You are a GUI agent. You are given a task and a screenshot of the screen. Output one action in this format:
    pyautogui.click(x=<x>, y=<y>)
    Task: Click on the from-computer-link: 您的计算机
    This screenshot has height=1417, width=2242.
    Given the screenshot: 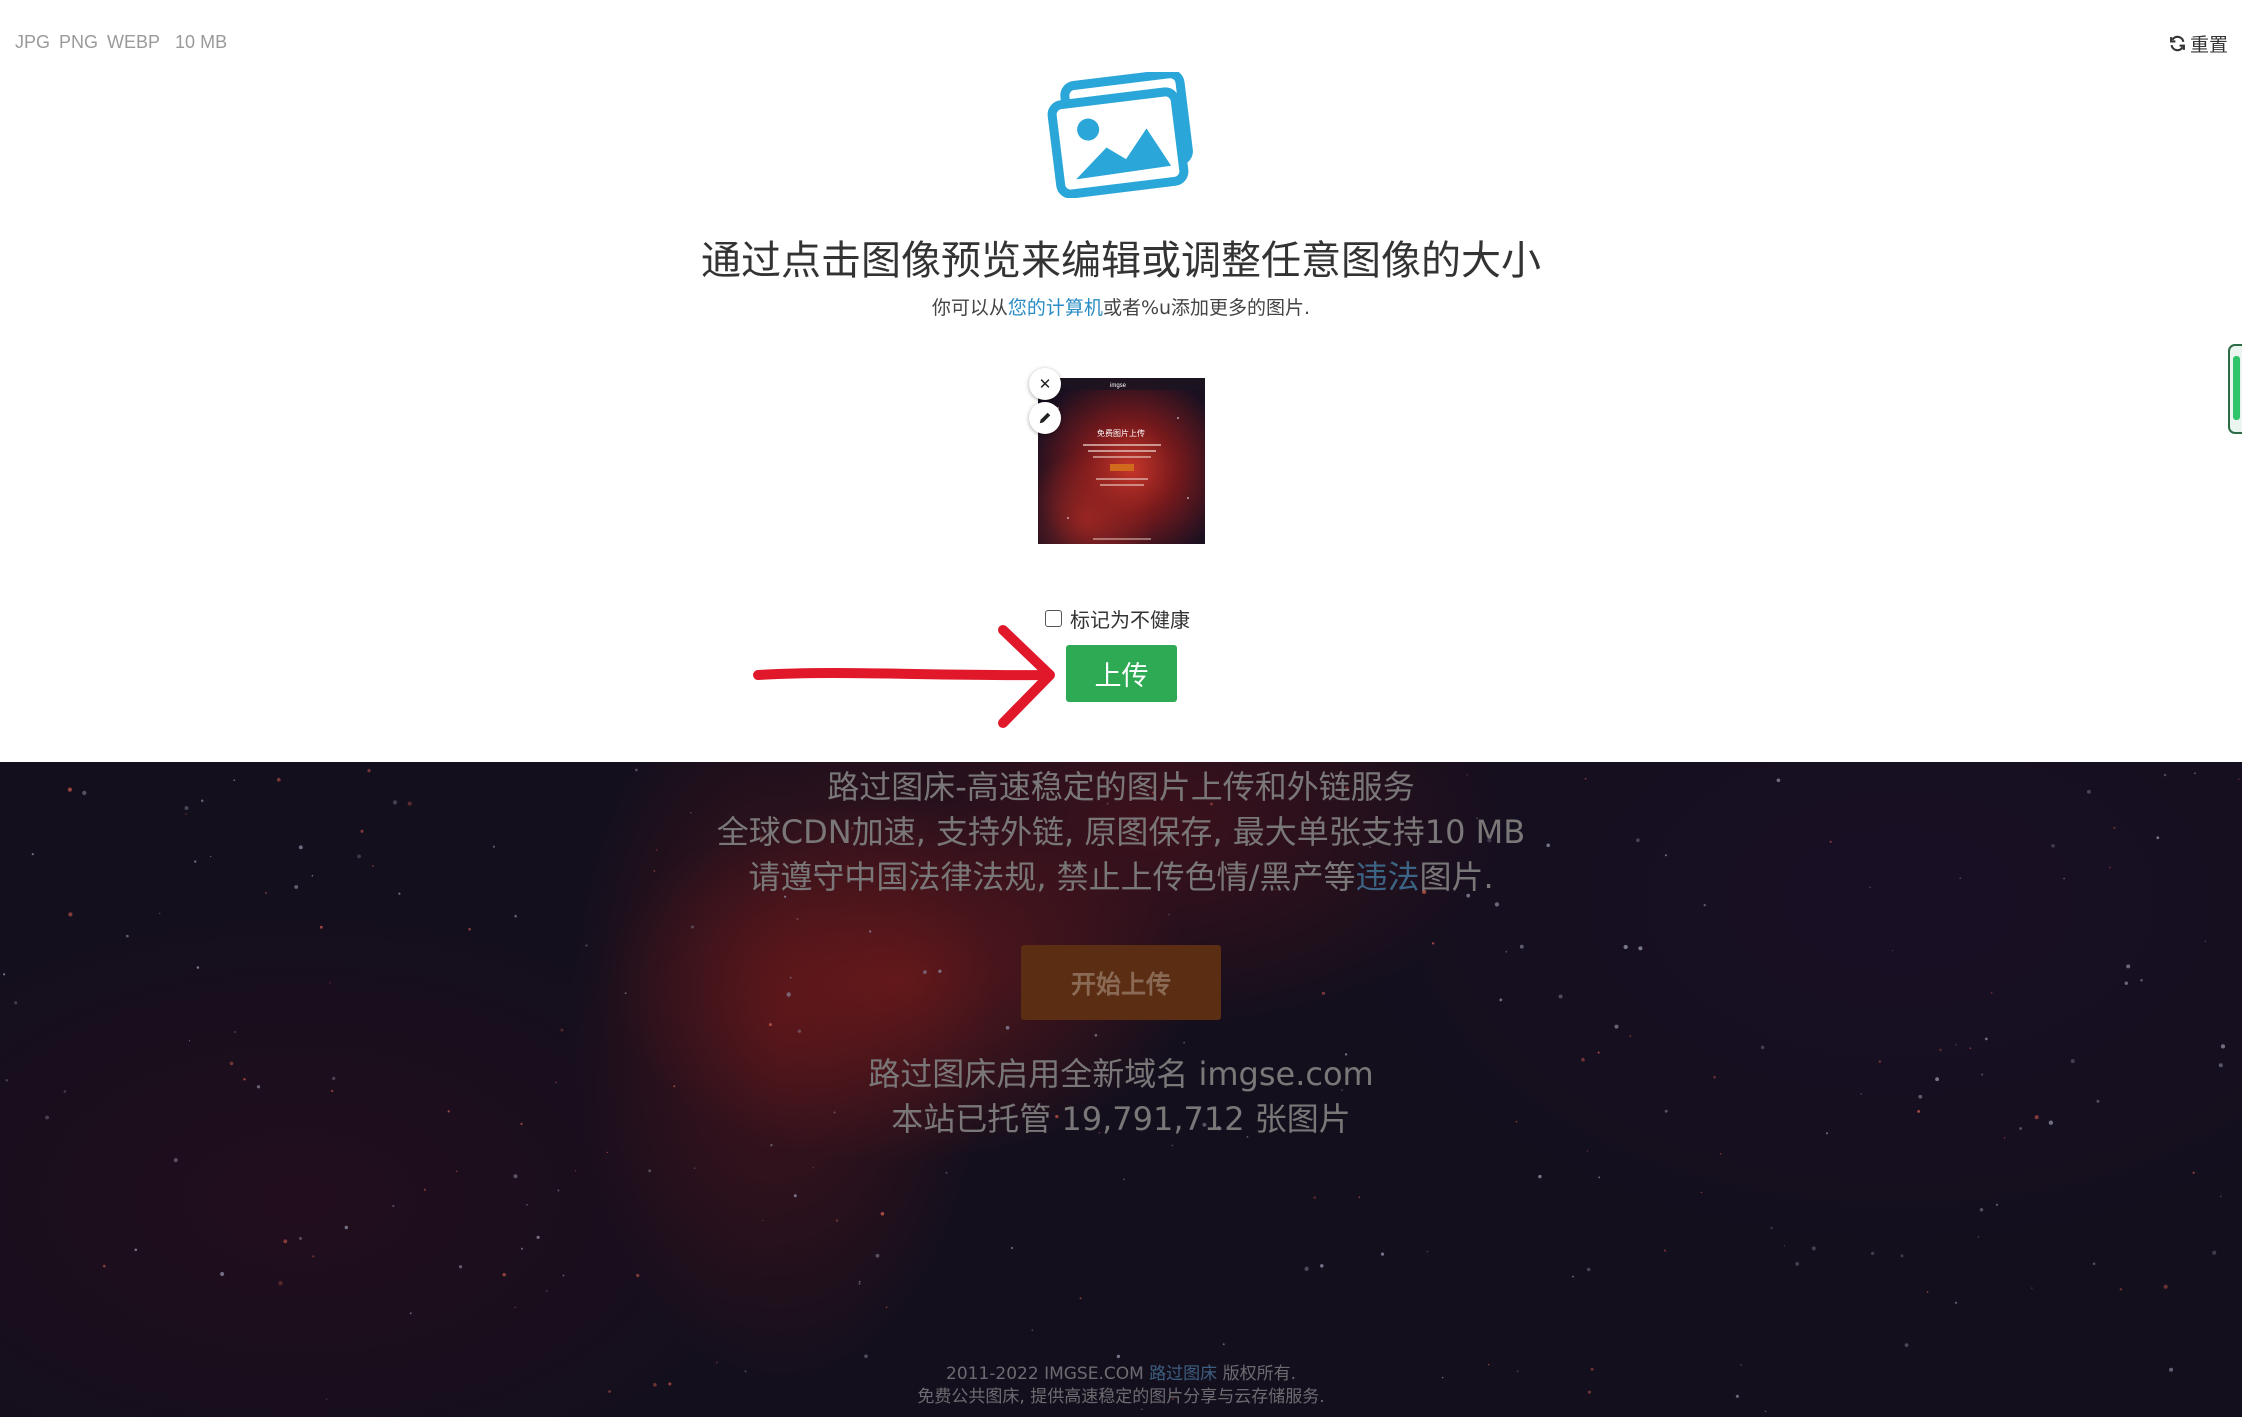 What is the action you would take?
    pyautogui.click(x=1055, y=308)
    